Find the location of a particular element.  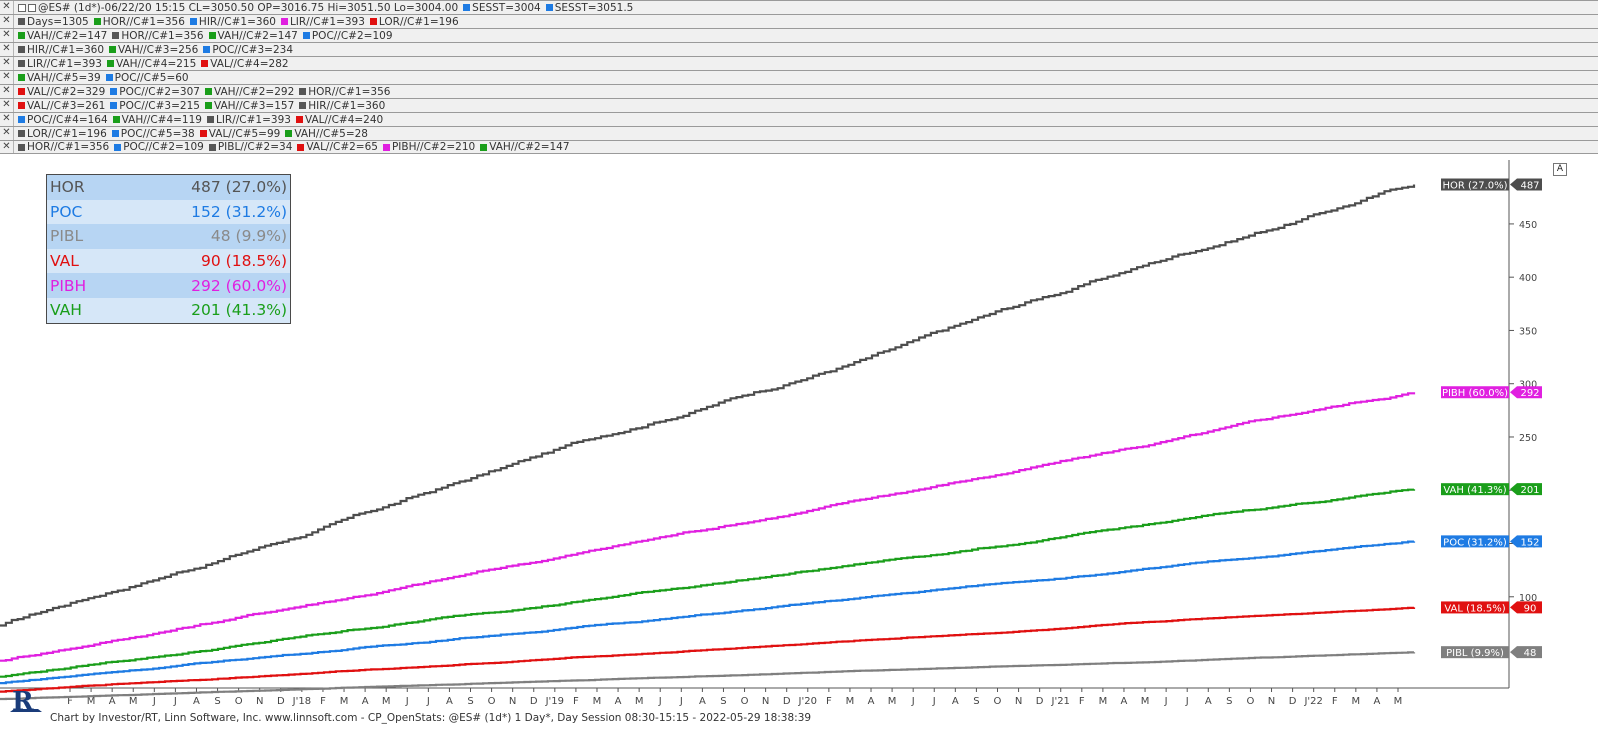

y-tick-label: 350 is located at coordinates (1528, 331).